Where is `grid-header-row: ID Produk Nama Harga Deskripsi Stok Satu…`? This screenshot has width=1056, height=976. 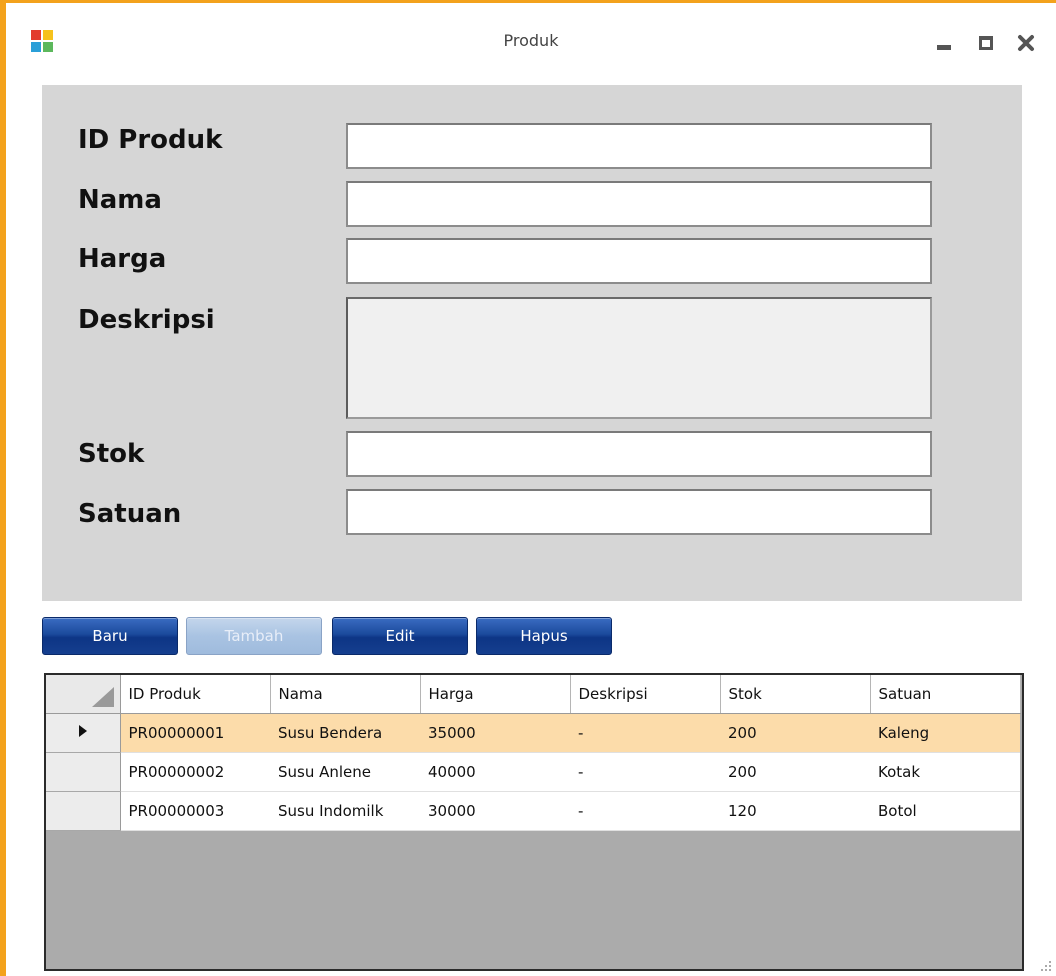 grid-header-row: ID Produk Nama Harga Deskripsi Stok Satu… is located at coordinates (533, 694).